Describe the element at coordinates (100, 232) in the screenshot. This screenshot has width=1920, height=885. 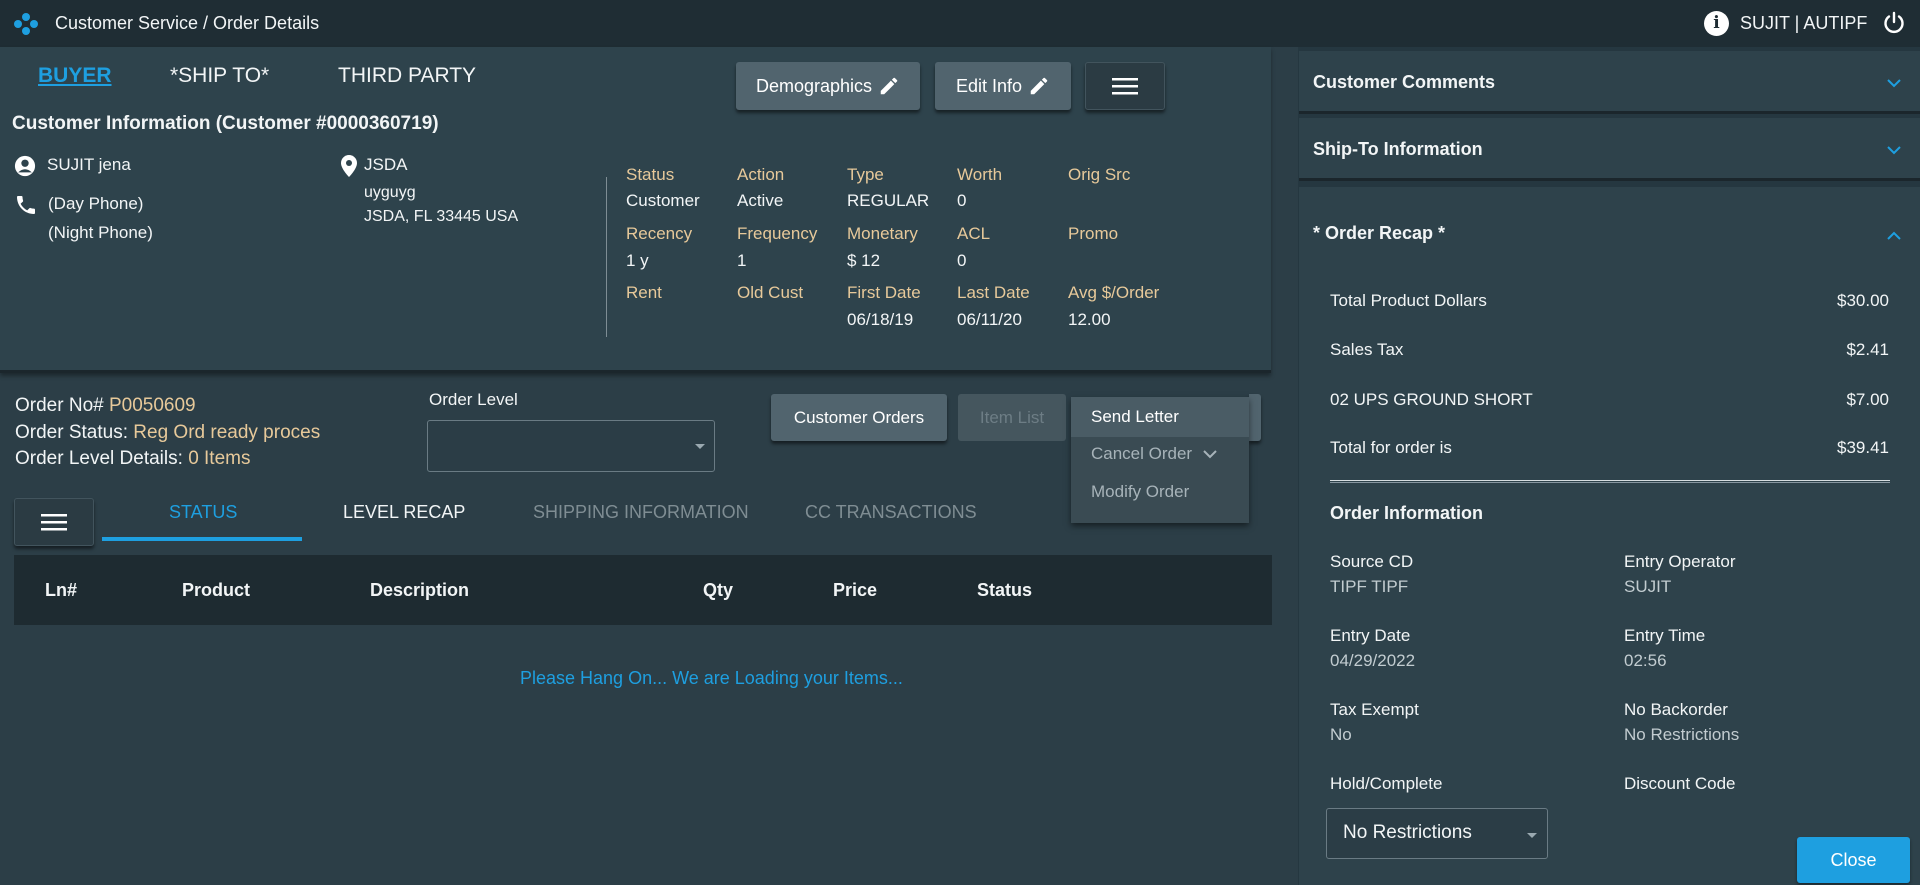
I see `night-phone: (Night Phone)` at that location.